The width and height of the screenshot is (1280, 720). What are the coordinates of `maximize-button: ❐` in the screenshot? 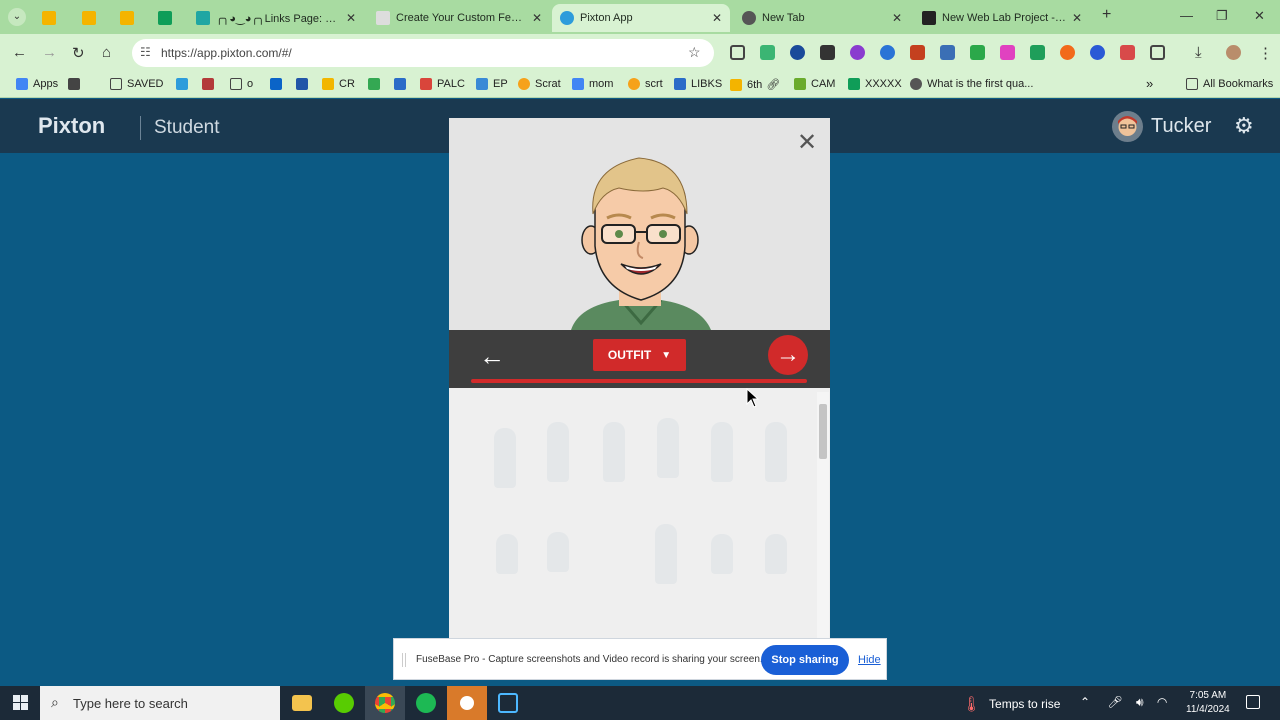 It's located at (1222, 16).